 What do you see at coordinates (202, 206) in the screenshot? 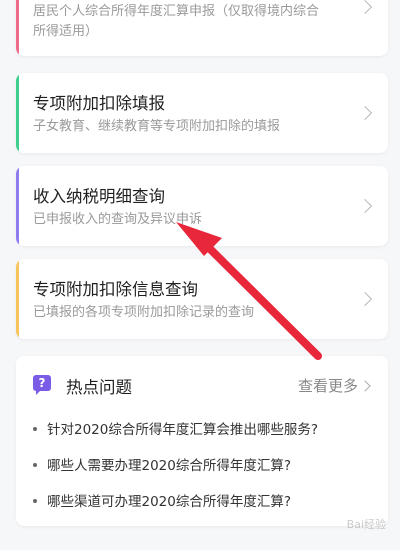
I see `income-tax-query-card: 收入纳税明细查询 已申报收入的查询及异议申诉` at bounding box center [202, 206].